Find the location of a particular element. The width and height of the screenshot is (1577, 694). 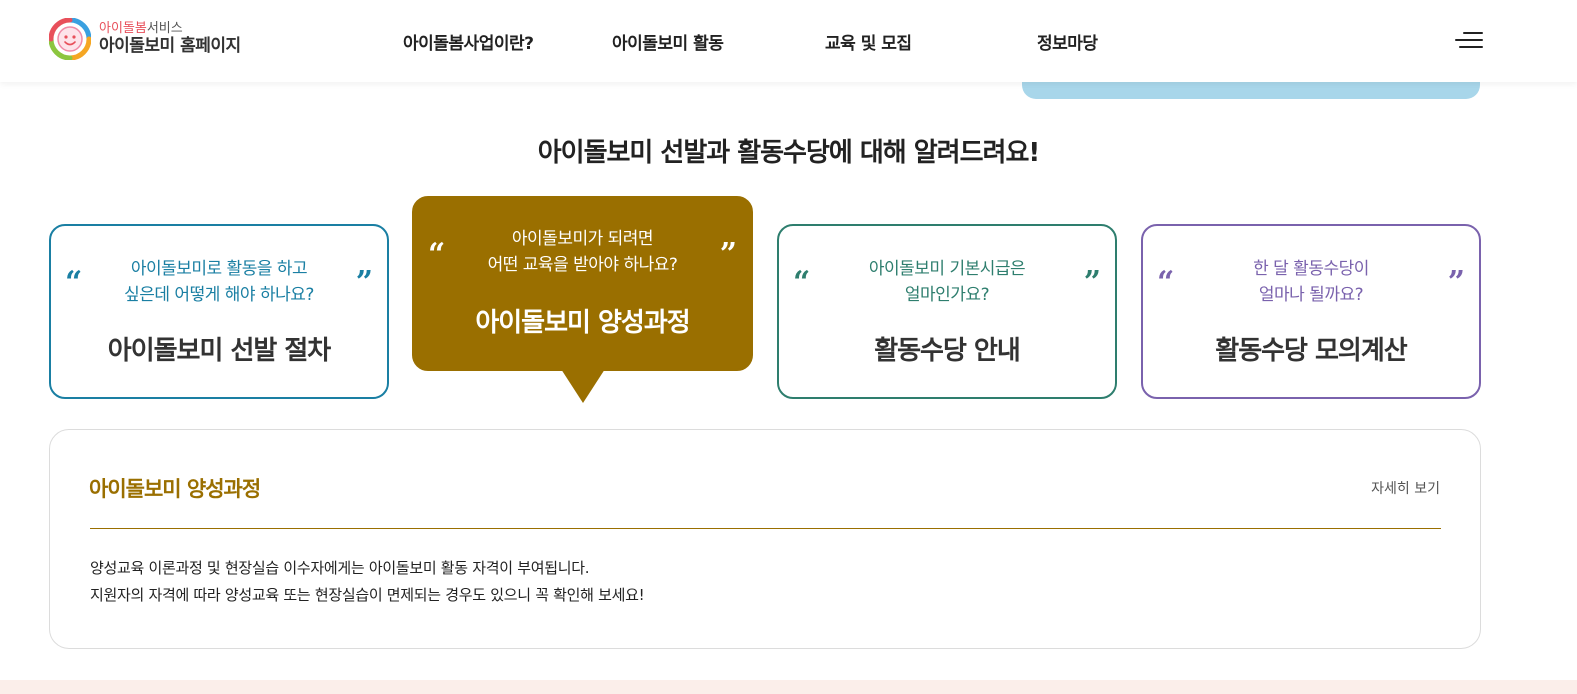

nav-item-activity: 아이돌보미 활동 is located at coordinates (668, 41).